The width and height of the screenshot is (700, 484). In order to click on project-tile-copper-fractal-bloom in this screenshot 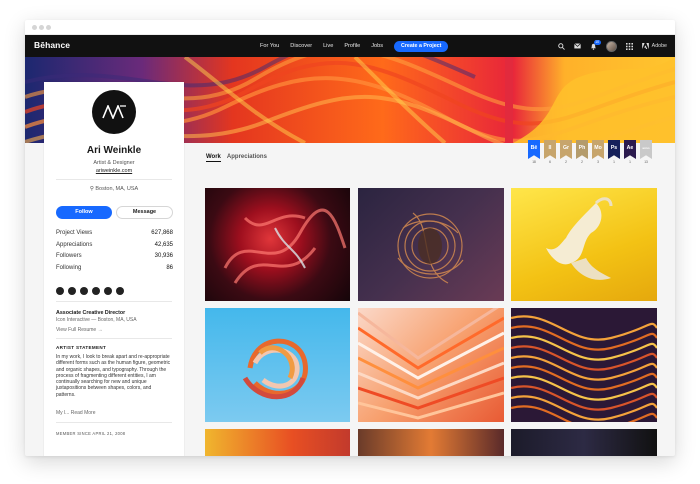, I will do `click(431, 244)`.